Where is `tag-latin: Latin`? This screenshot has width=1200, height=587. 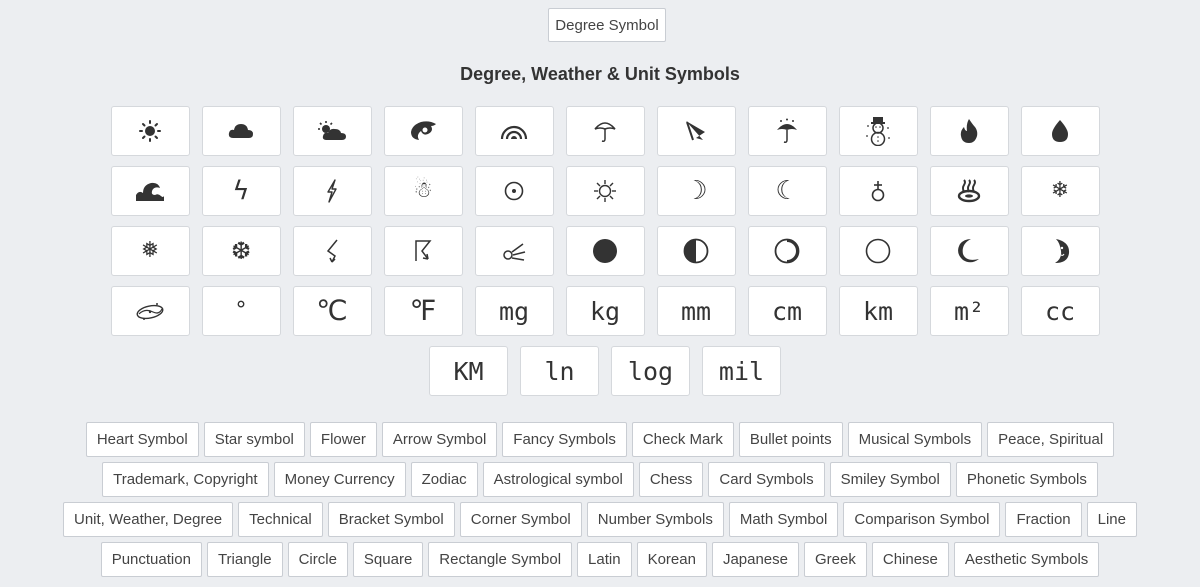 tag-latin: Latin is located at coordinates (604, 559).